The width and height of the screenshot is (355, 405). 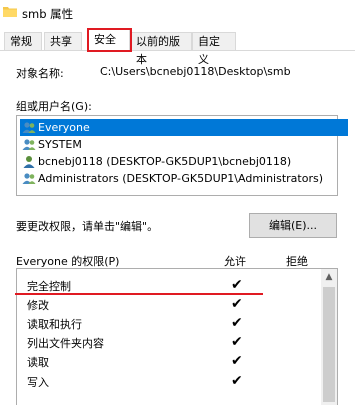 I want to click on title-bar: smb 属性, so click(x=177, y=14).